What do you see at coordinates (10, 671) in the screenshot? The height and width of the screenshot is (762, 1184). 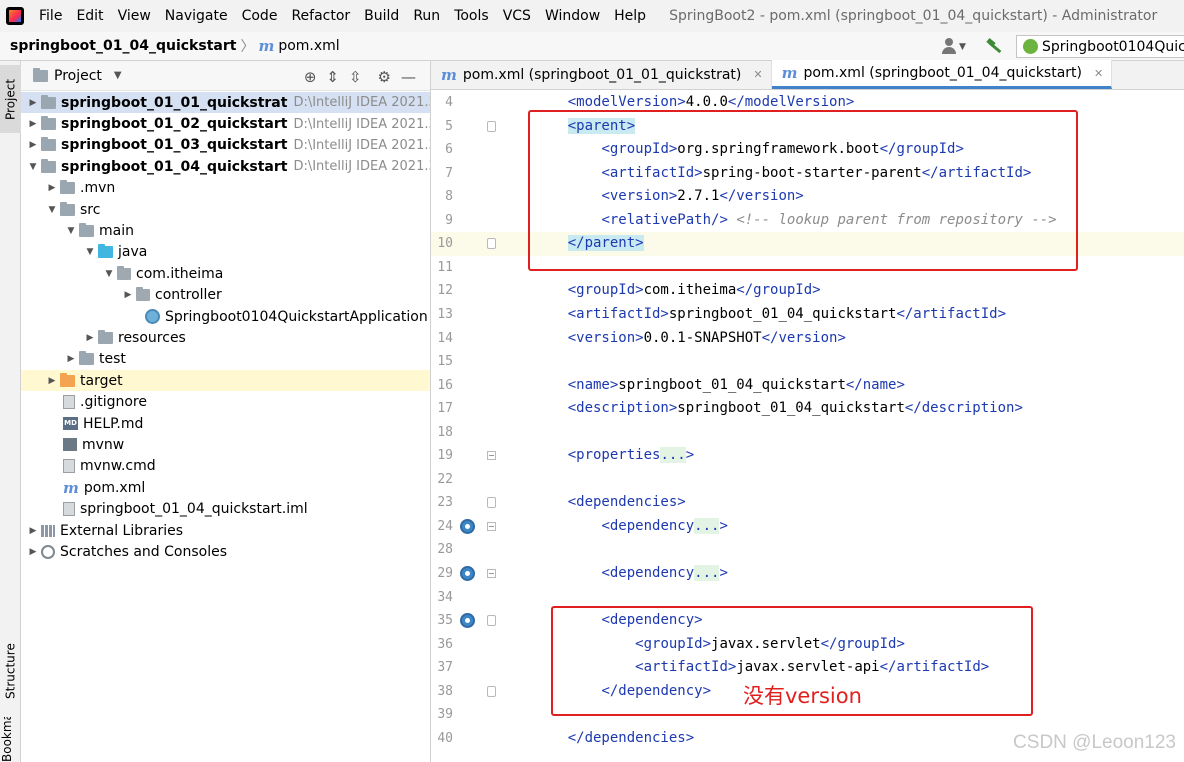 I see `structure-tool-tab: Structure` at bounding box center [10, 671].